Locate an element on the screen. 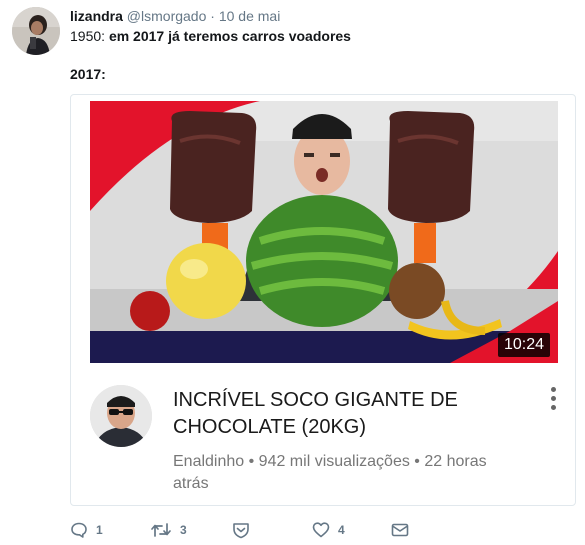  tweet-line-2: 2017: is located at coordinates (88, 74).